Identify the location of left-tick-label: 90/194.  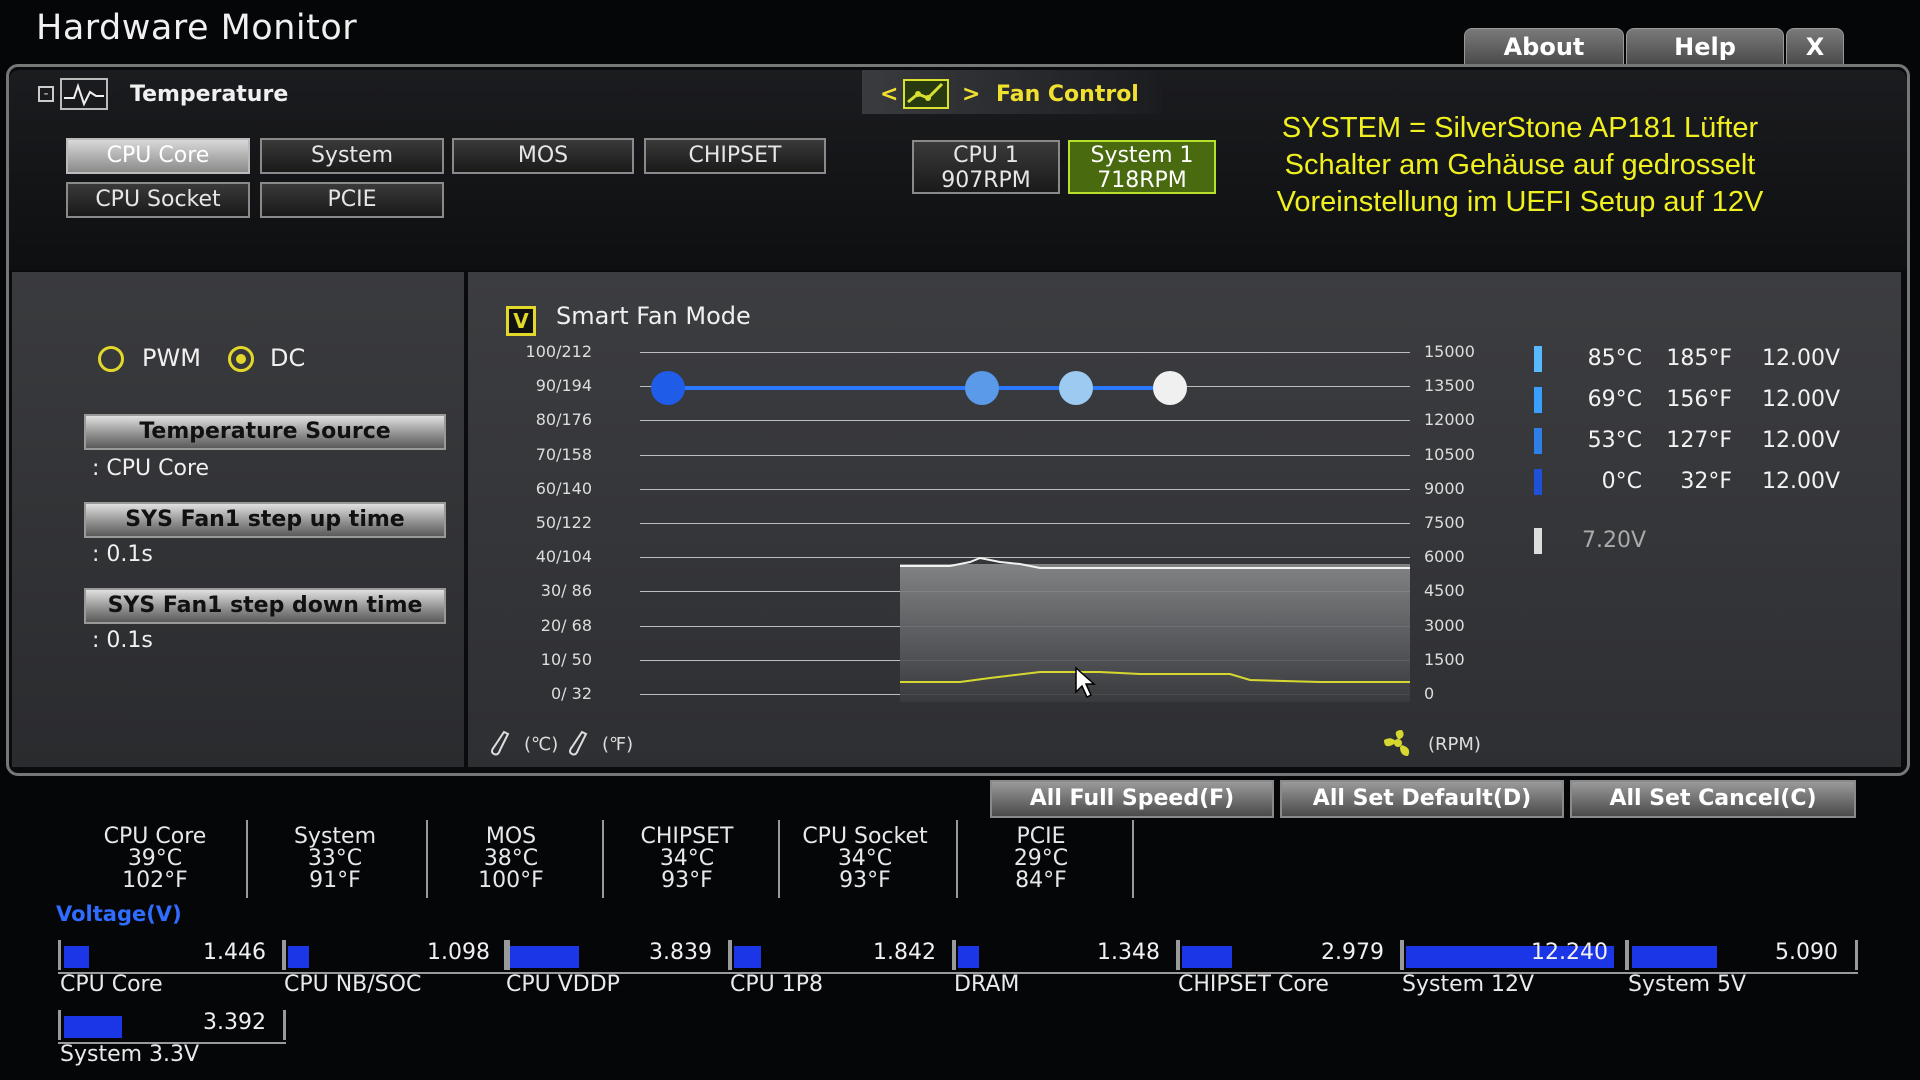
(563, 385).